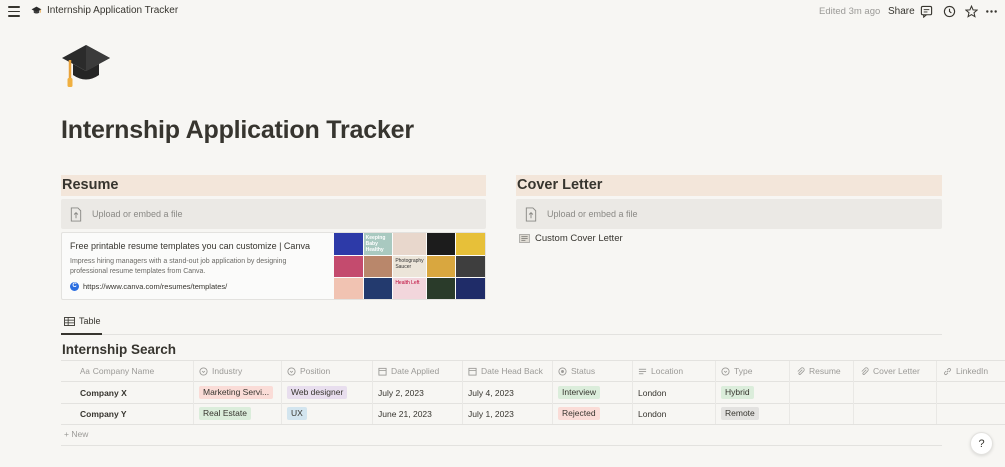 This screenshot has height=467, width=1005. What do you see at coordinates (76, 434) in the screenshot?
I see `new-row-button: + New` at bounding box center [76, 434].